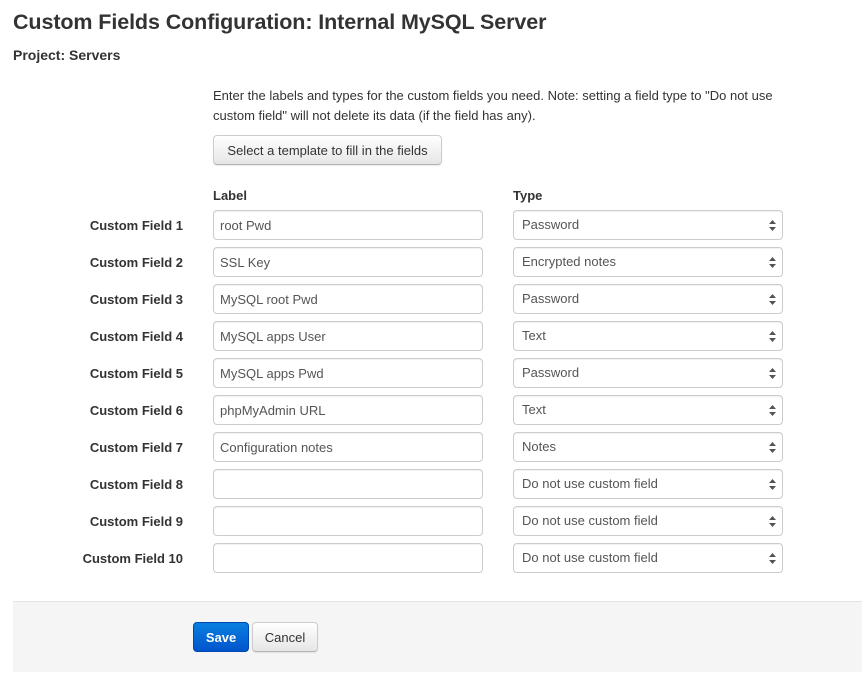  What do you see at coordinates (136, 410) in the screenshot?
I see `custom-field-name: Custom Field 6` at bounding box center [136, 410].